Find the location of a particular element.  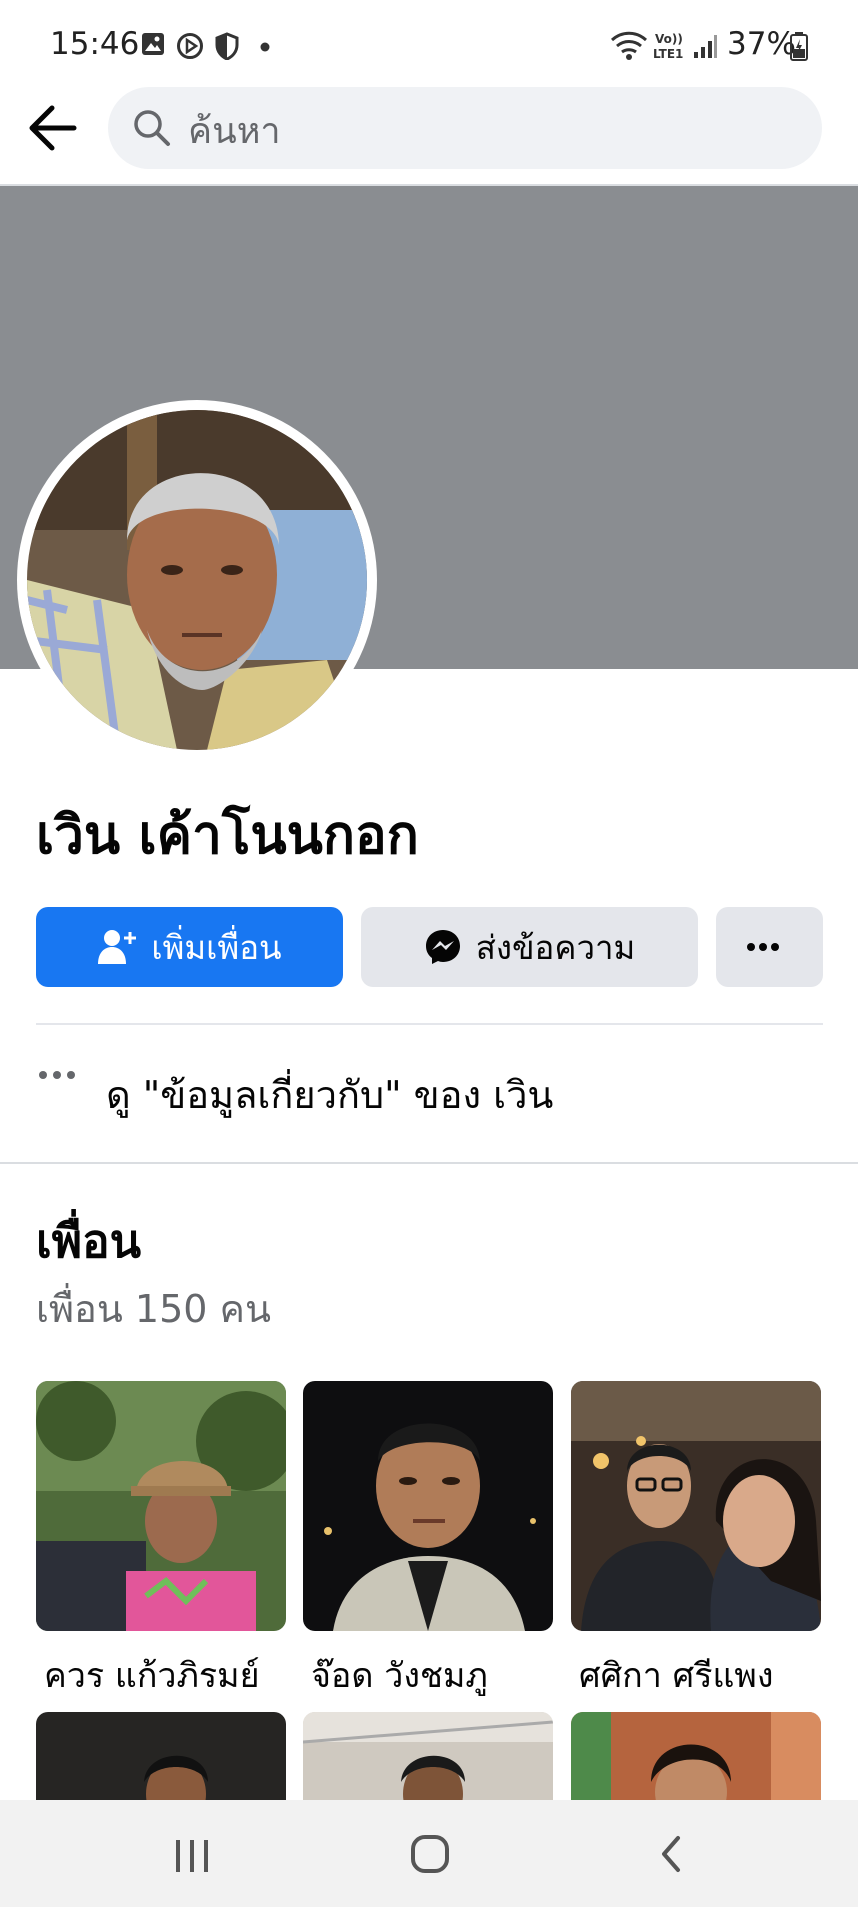

home-icon is located at coordinates (430, 1854).